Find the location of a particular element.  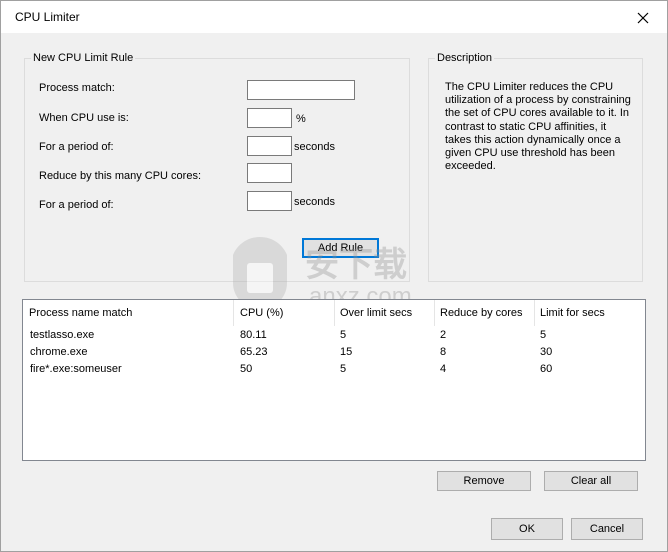

close-icon is located at coordinates (643, 18).